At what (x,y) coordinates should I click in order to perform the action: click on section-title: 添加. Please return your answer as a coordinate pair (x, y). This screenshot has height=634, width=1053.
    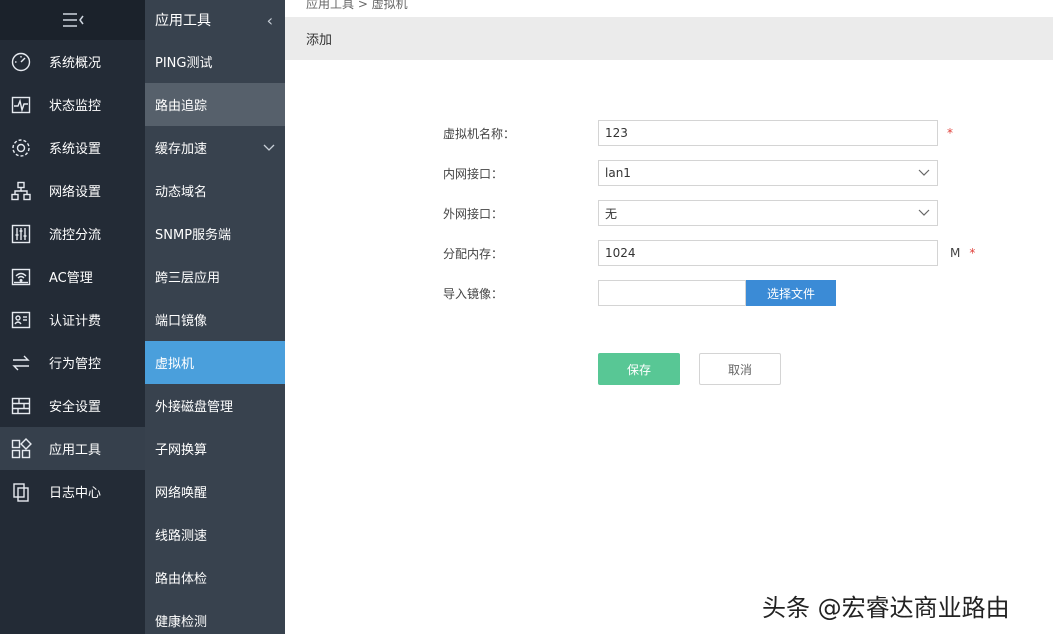
    Looking at the image, I should click on (319, 40).